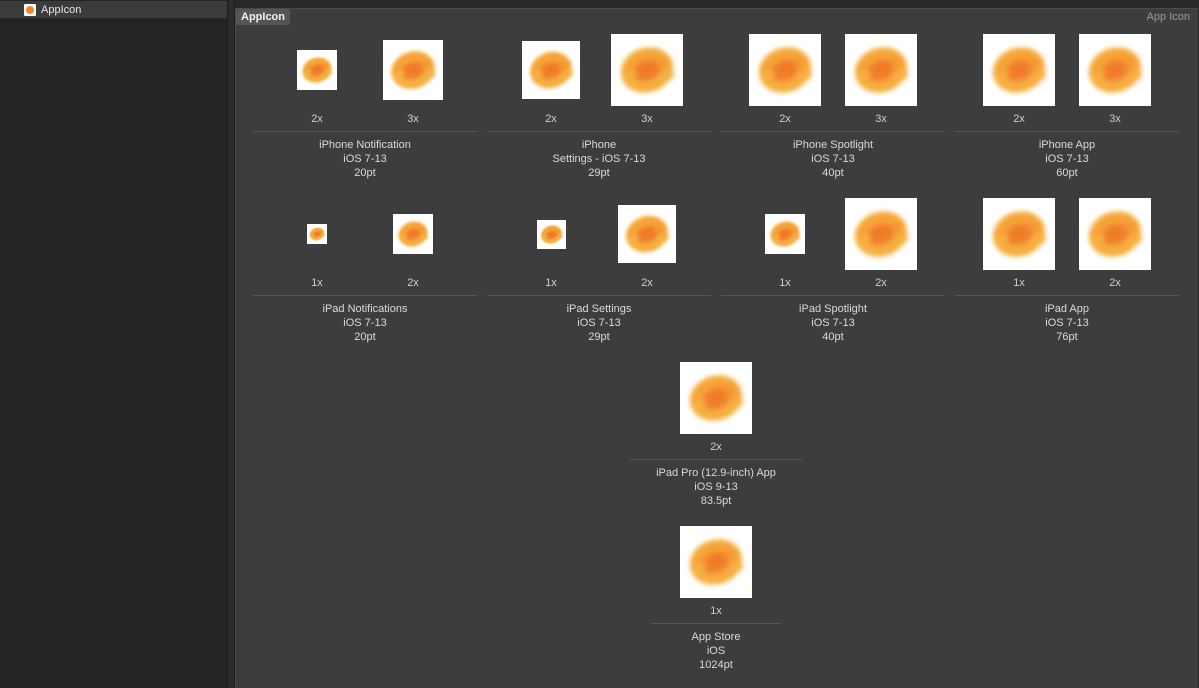 The width and height of the screenshot is (1199, 688). I want to click on icon-slot-iphone-spotlight-3x, so click(881, 70).